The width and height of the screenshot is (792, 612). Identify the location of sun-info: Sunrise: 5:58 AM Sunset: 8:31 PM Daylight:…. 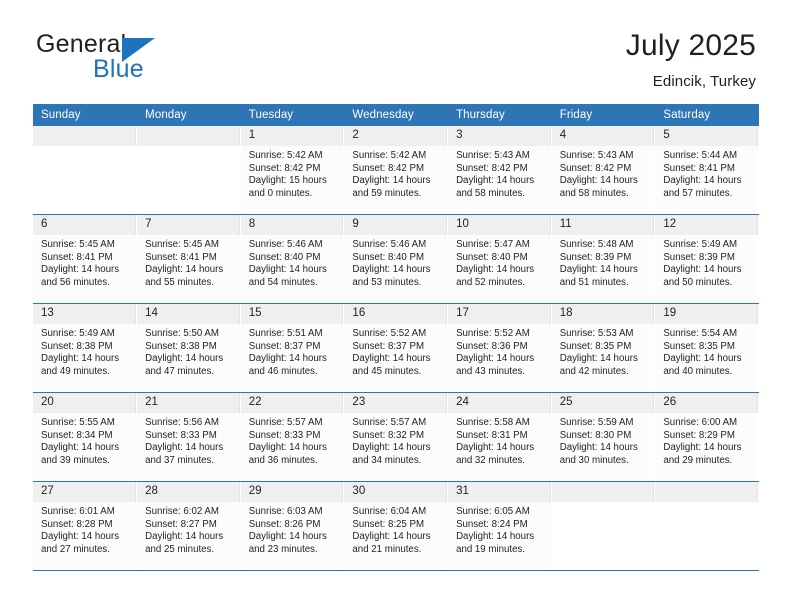
(499, 440).